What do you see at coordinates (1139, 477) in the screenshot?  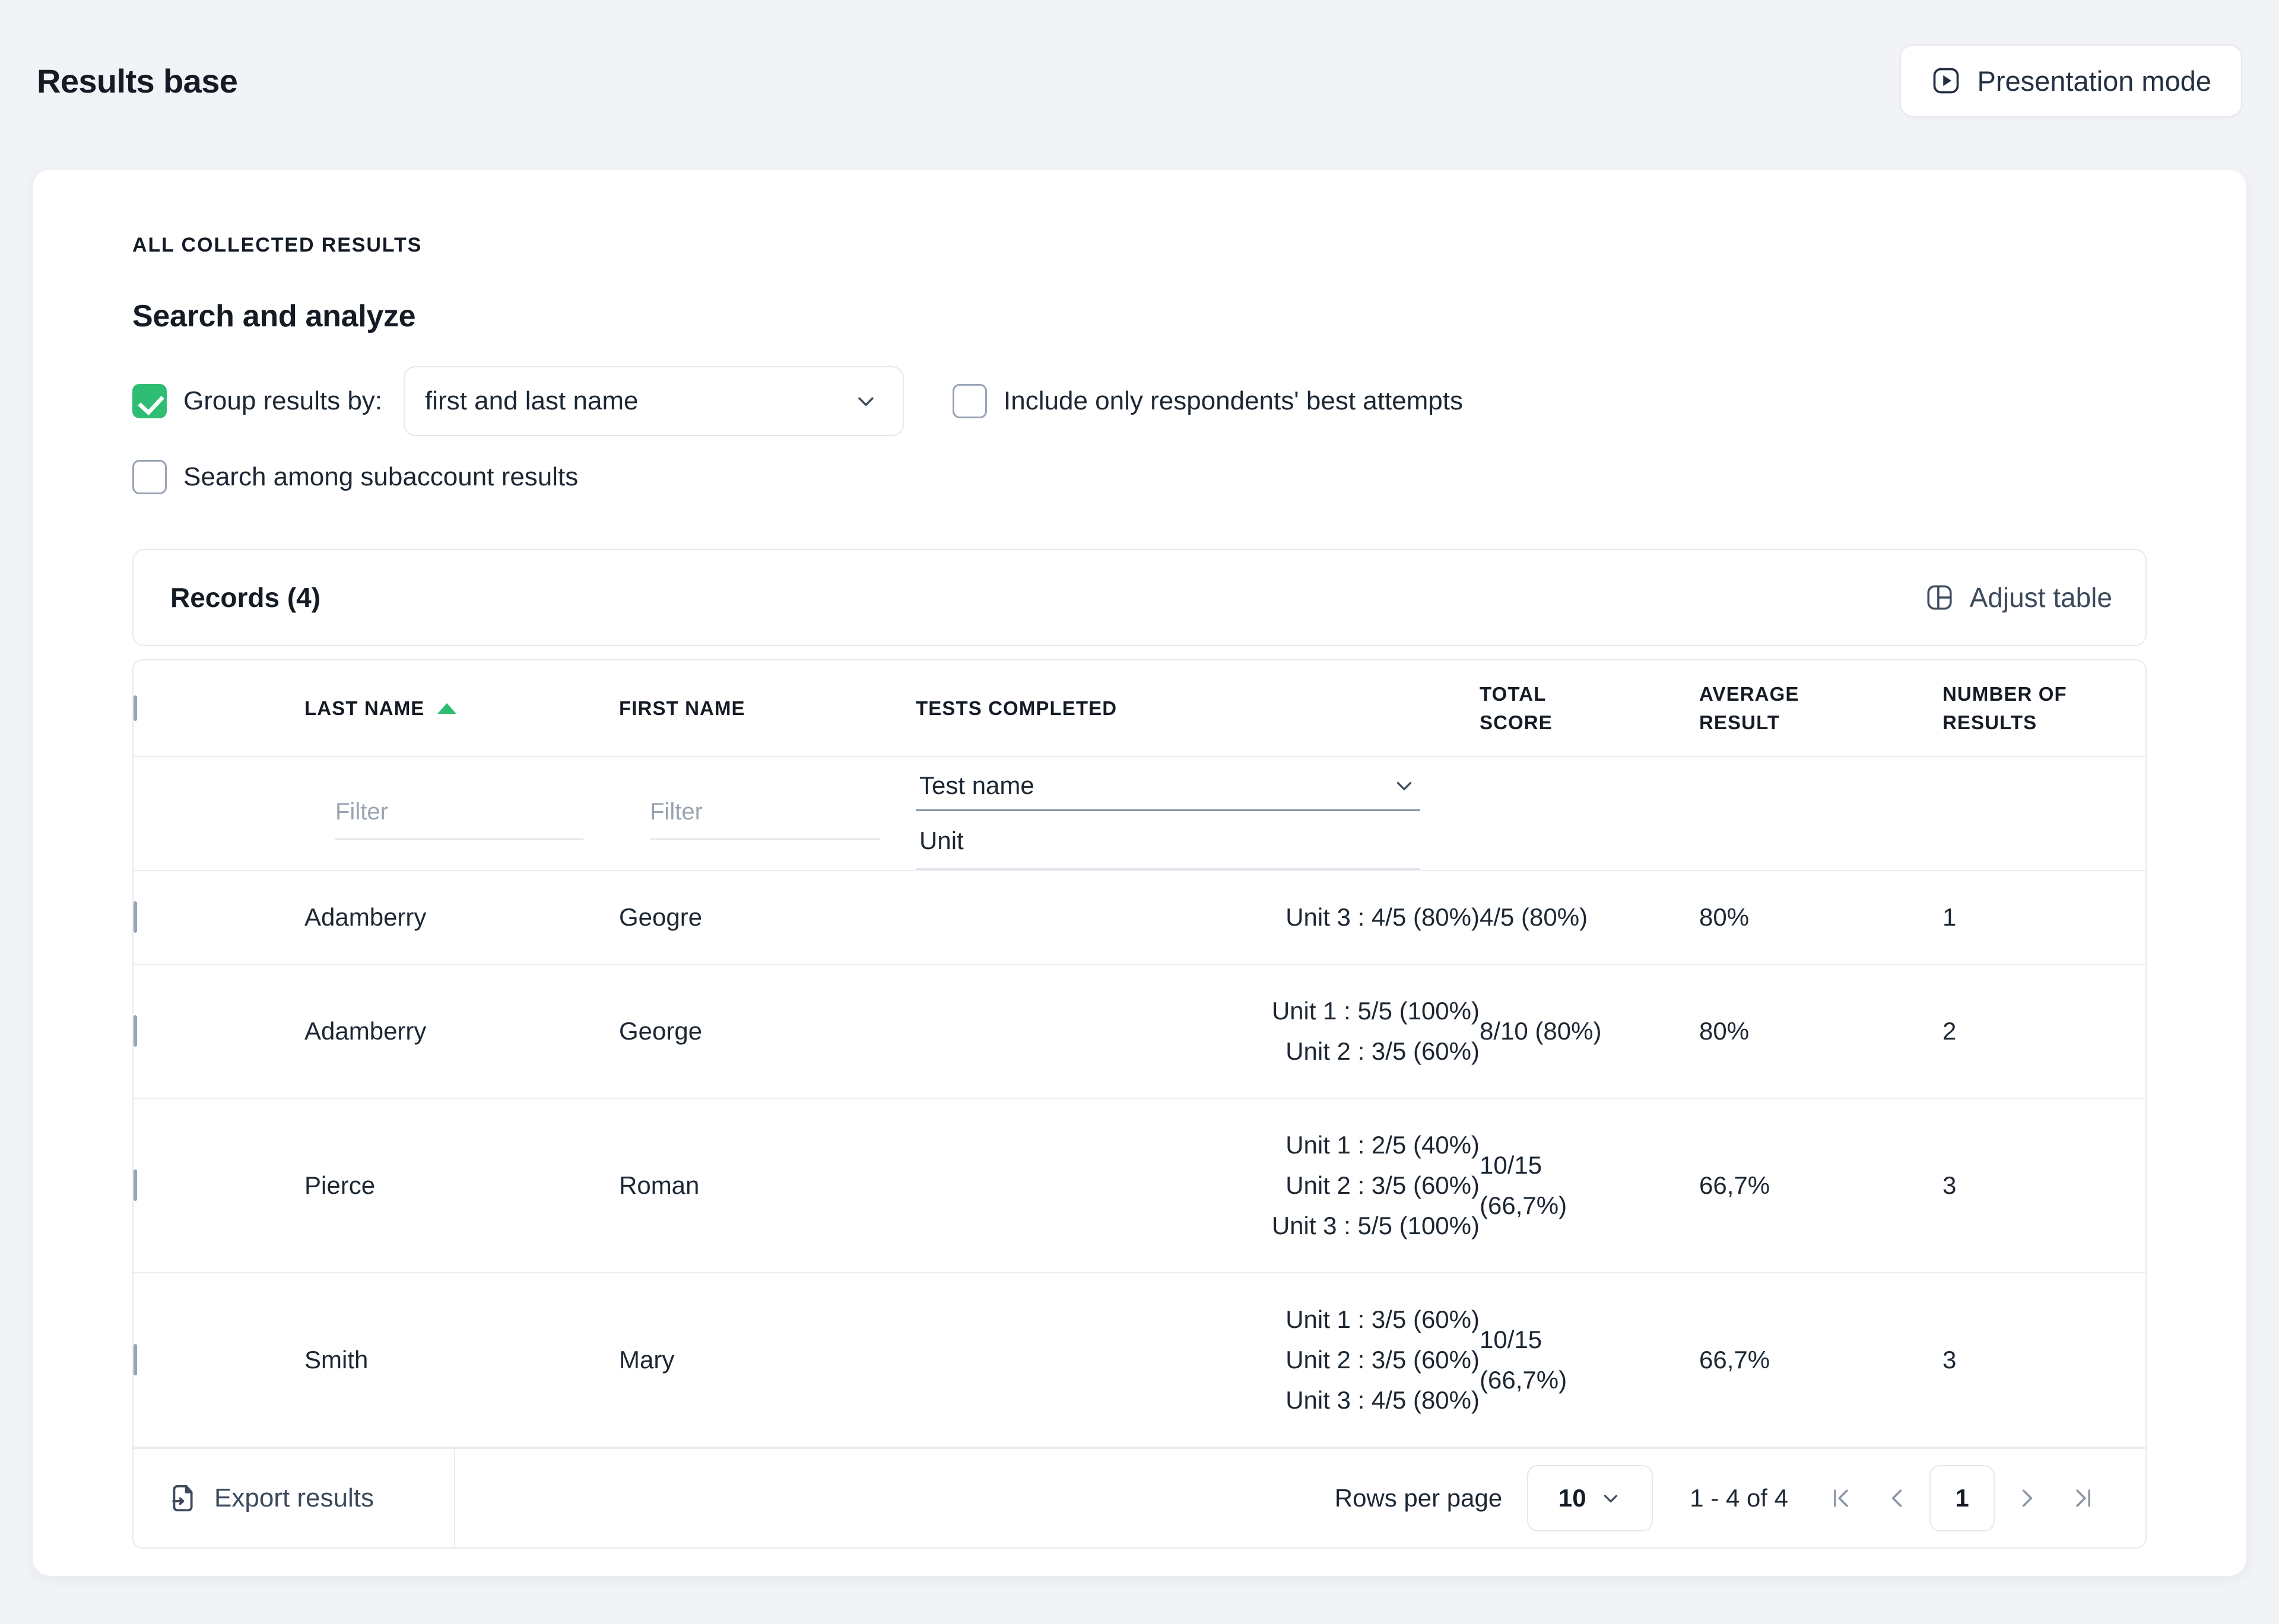 I see `controls-row-2: Search among subaccount results` at bounding box center [1139, 477].